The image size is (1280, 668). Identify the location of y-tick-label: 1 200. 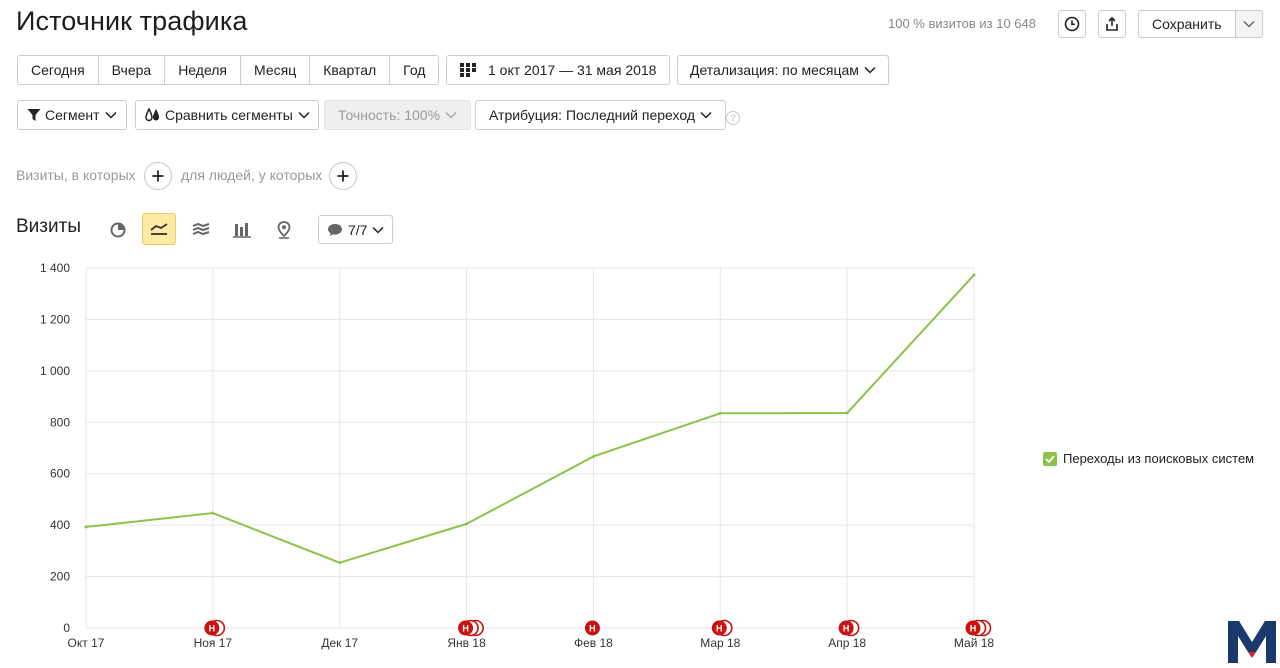
(55, 319).